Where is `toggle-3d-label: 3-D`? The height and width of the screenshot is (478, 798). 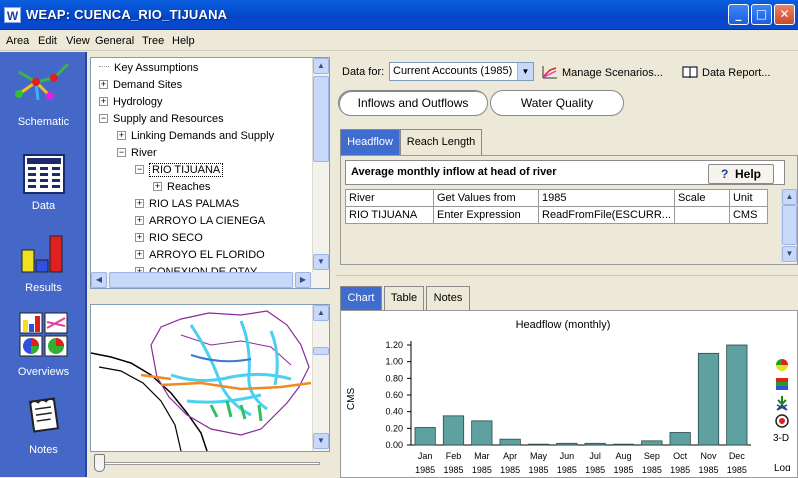 toggle-3d-label: 3-D is located at coordinates (781, 438).